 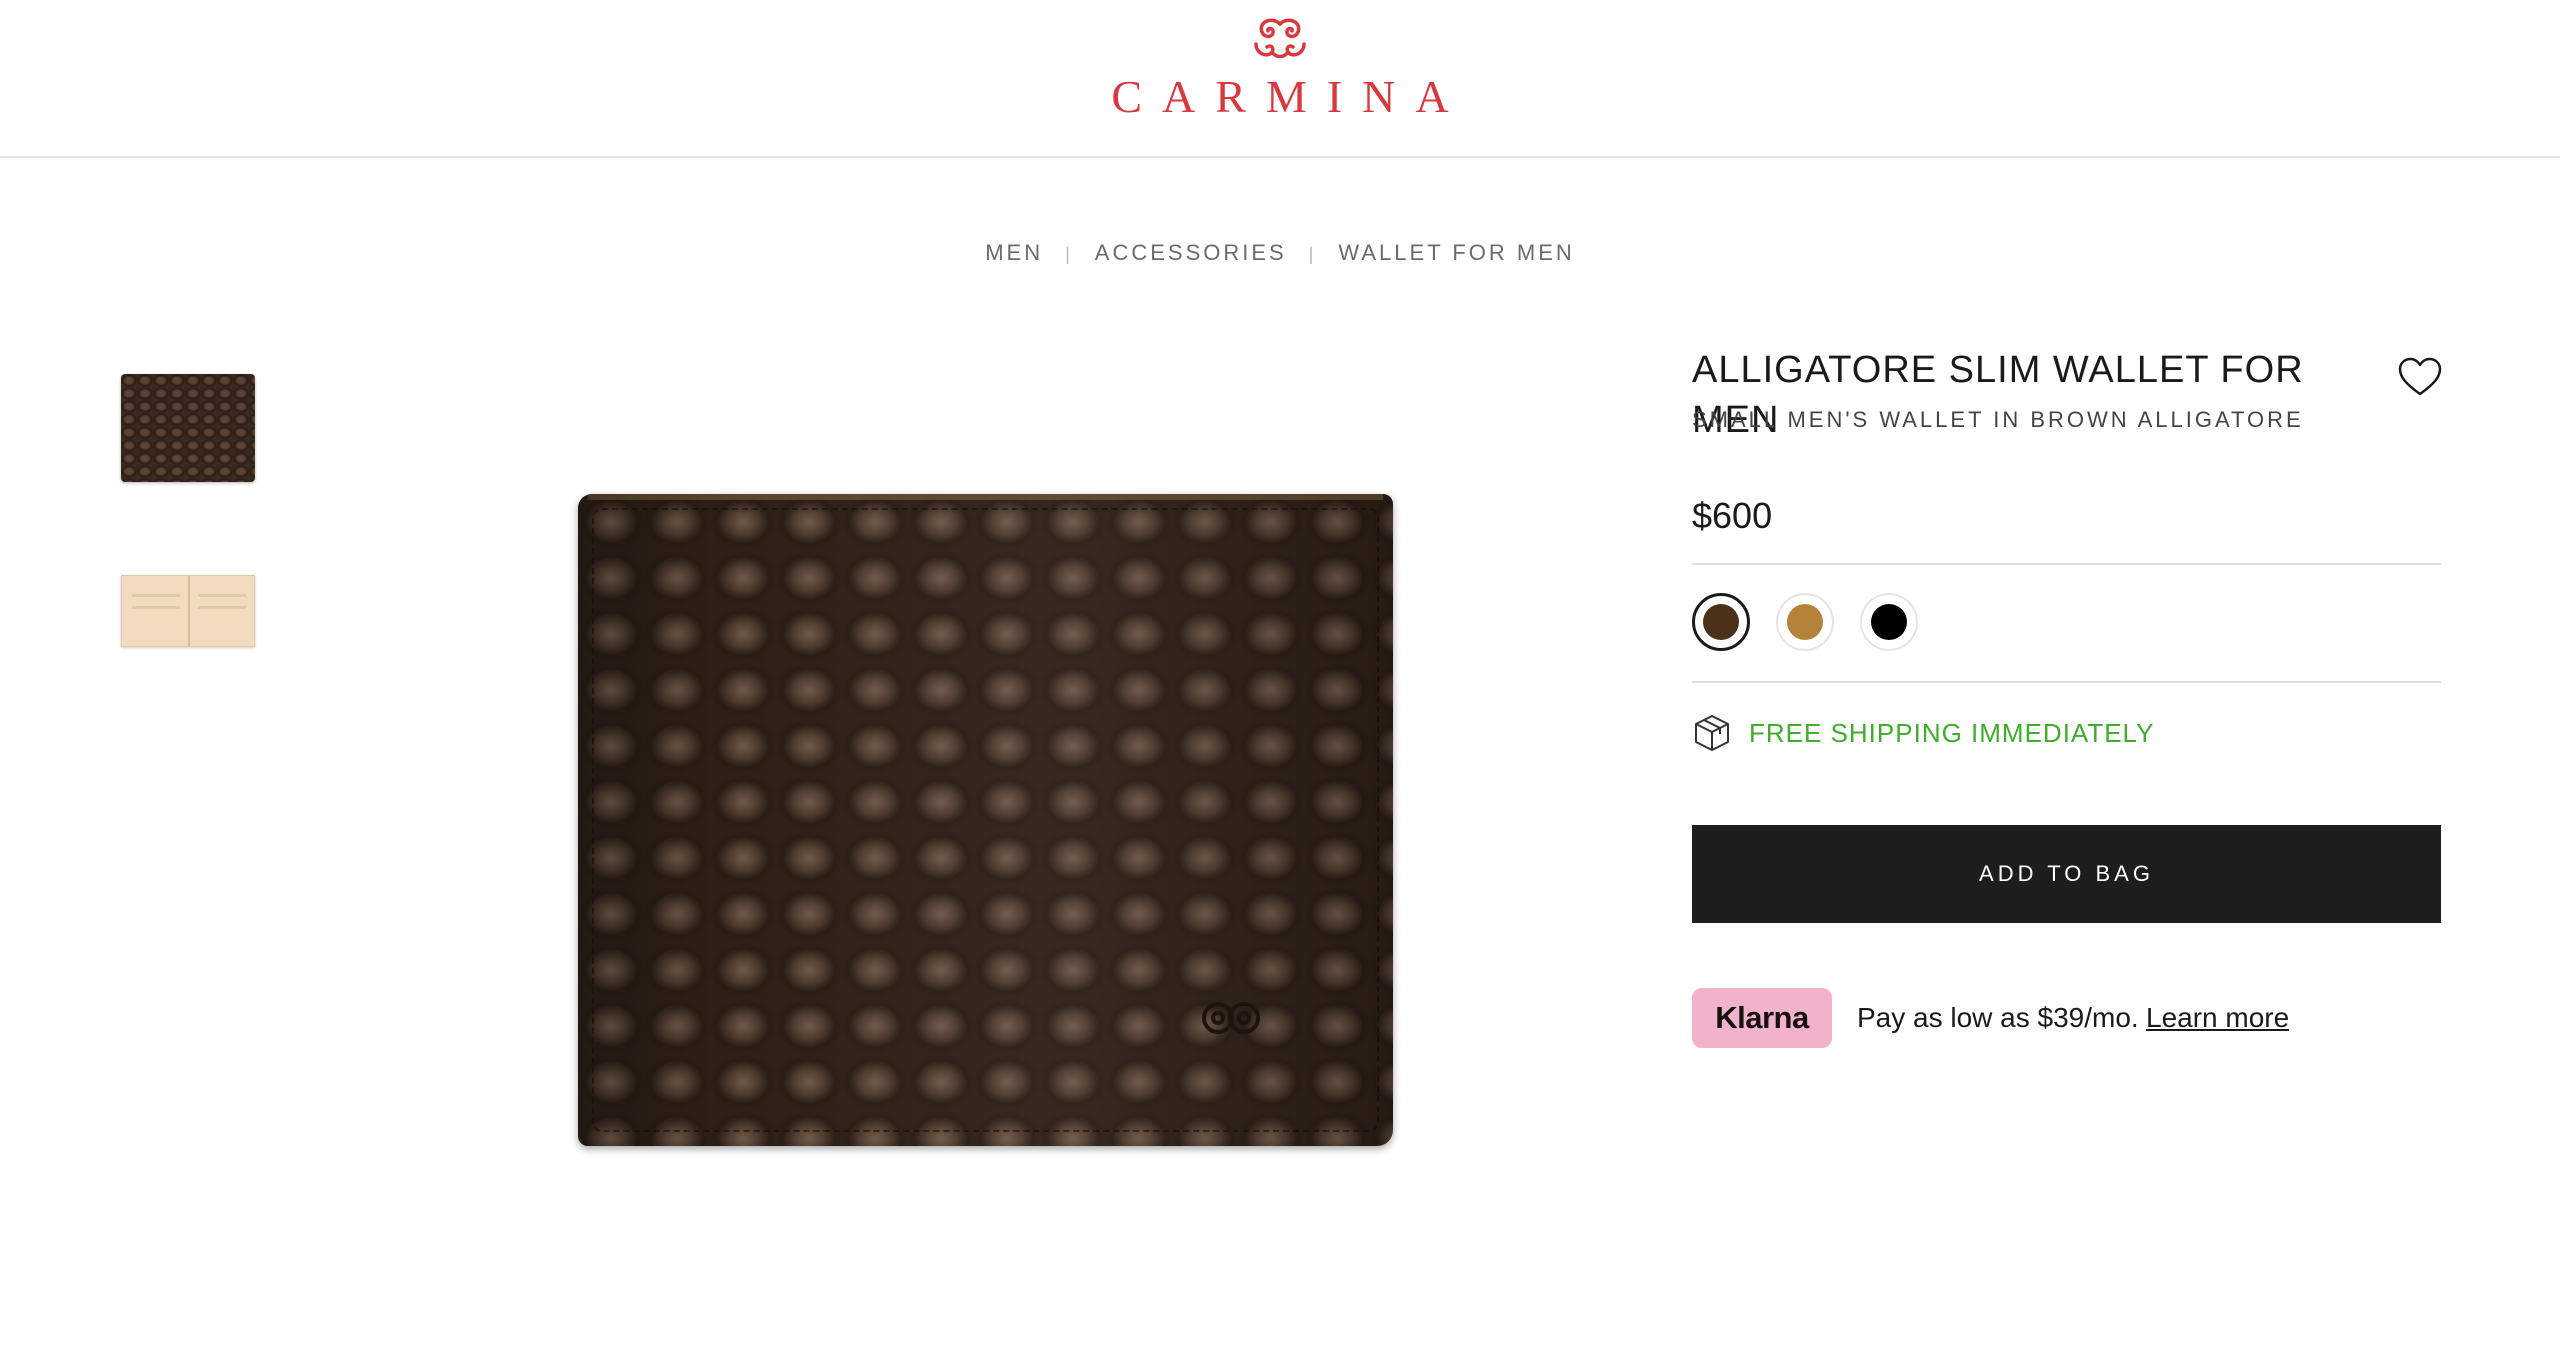 I want to click on gallery-thumbnail-open-wallet, so click(x=188, y=611).